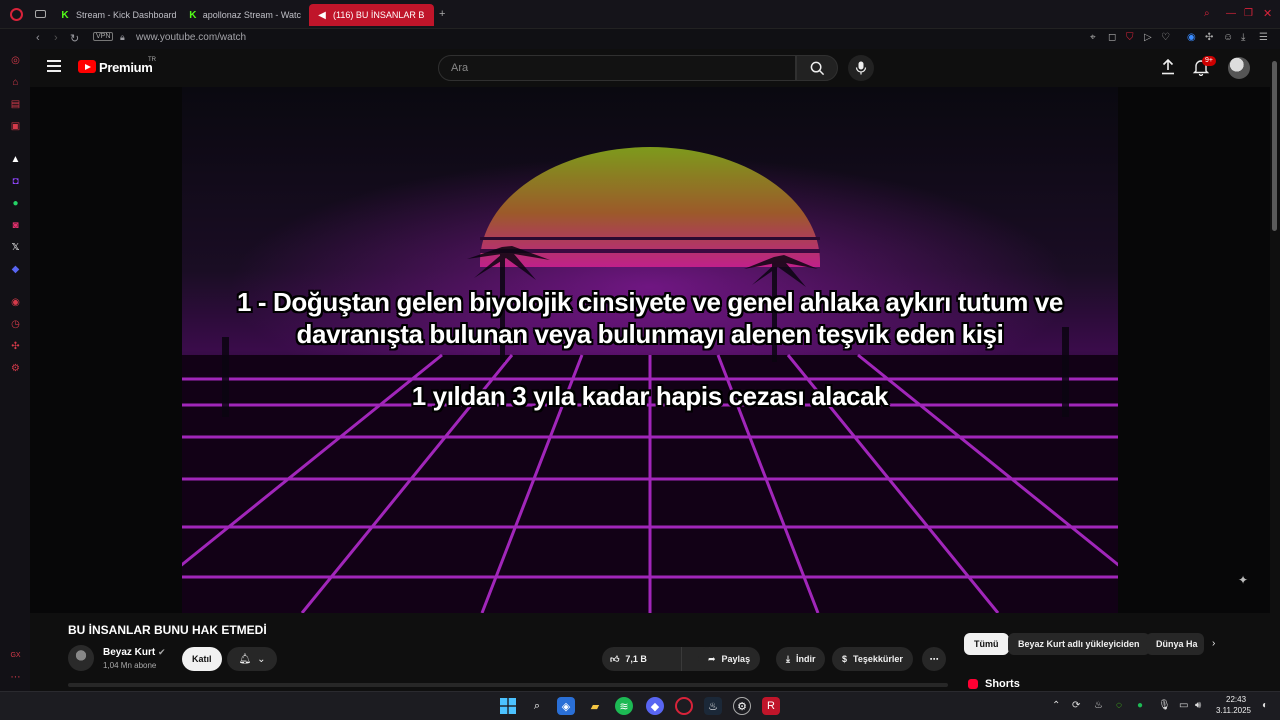  Describe the element at coordinates (1198, 705) in the screenshot. I see `volume-icon: 🔊︎` at that location.